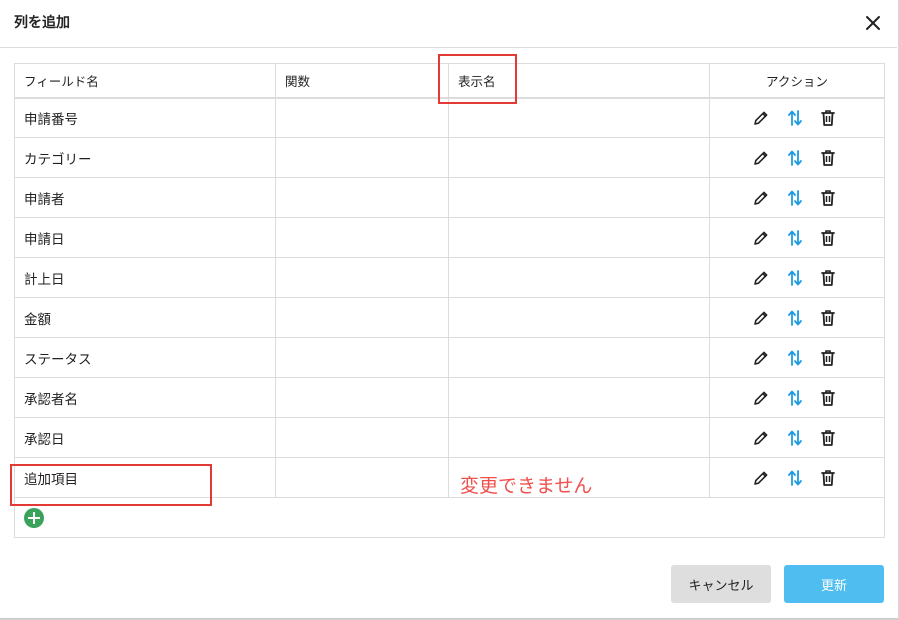 This screenshot has width=899, height=620. What do you see at coordinates (111, 485) in the screenshot?
I see `highlight-added-field` at bounding box center [111, 485].